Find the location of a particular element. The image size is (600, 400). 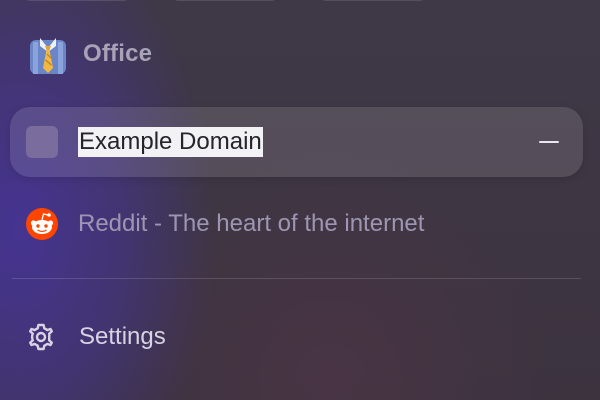

tab-title: Reddit - The heart of the internet is located at coordinates (251, 223).